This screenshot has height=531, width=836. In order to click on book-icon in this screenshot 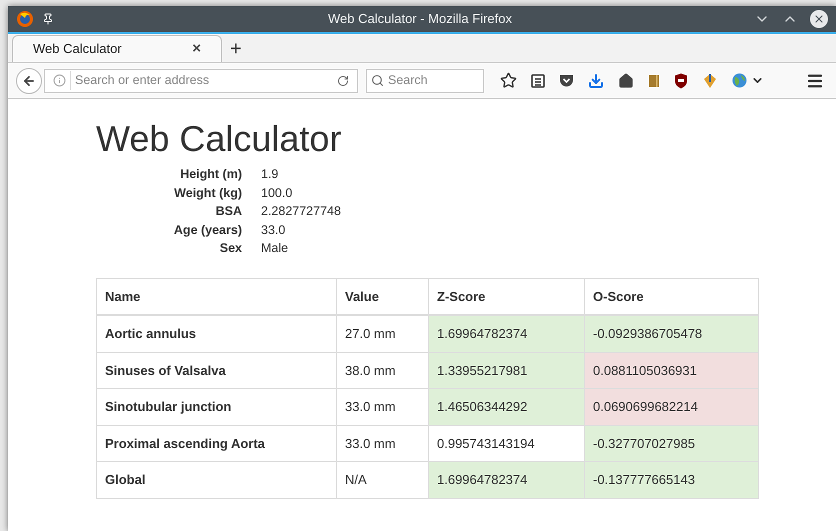, I will do `click(654, 81)`.